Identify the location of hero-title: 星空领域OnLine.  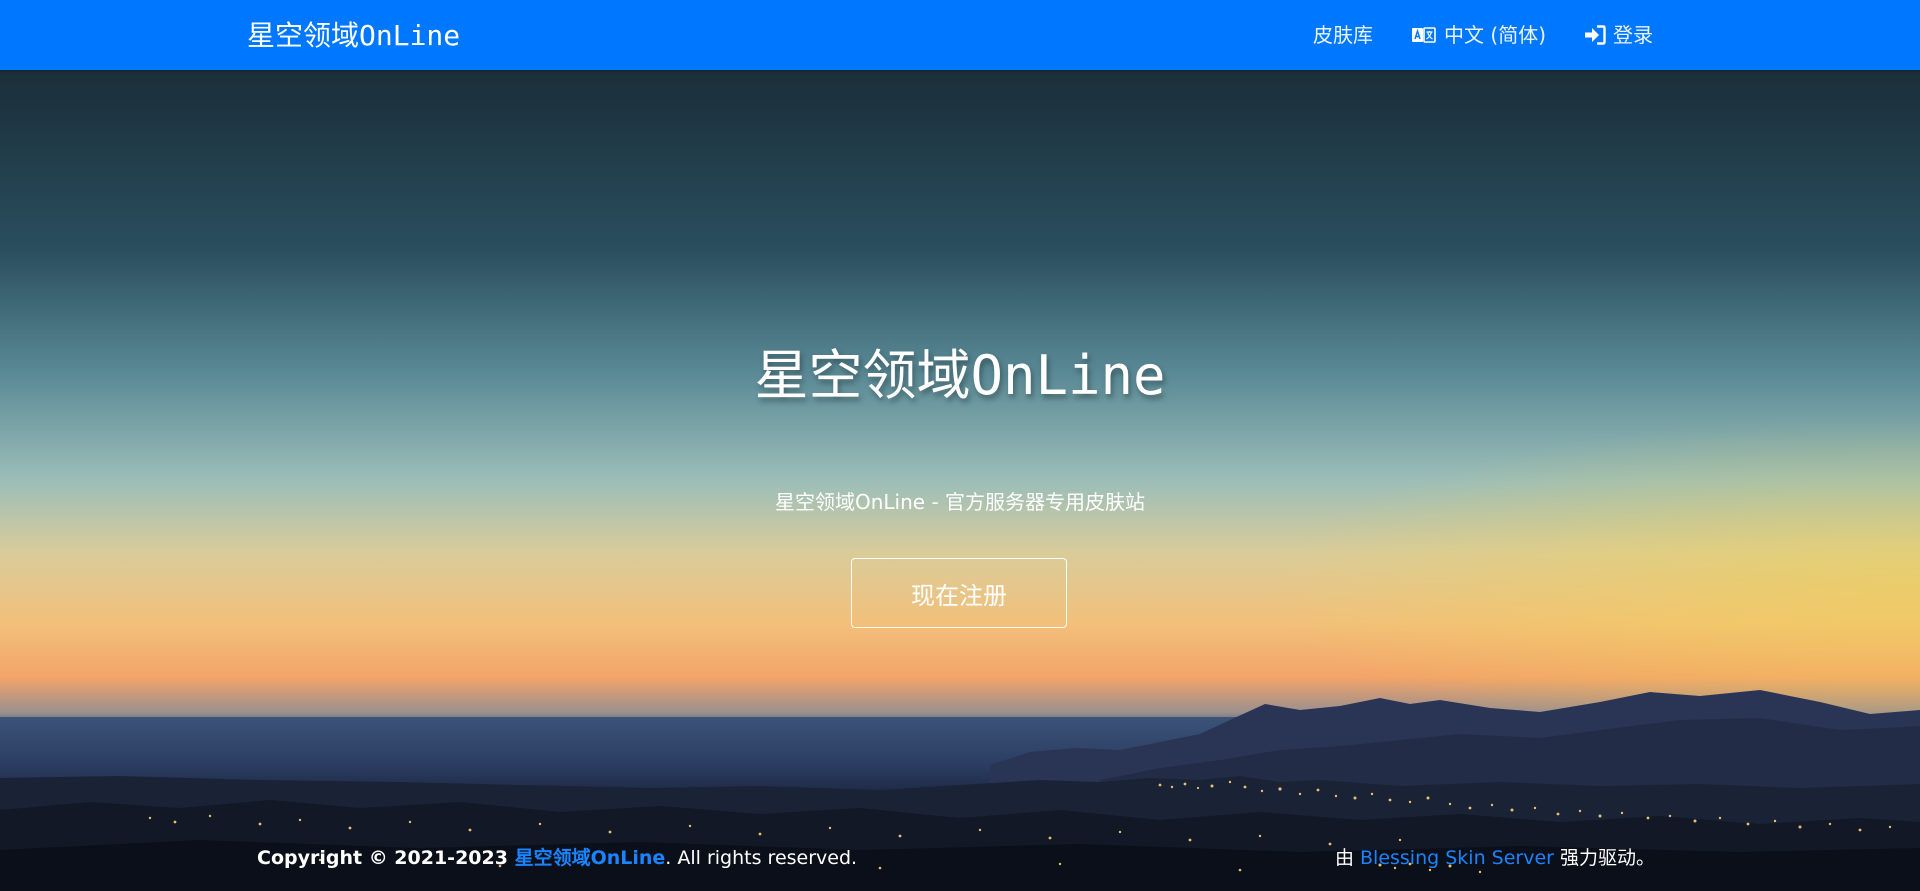
(960, 375).